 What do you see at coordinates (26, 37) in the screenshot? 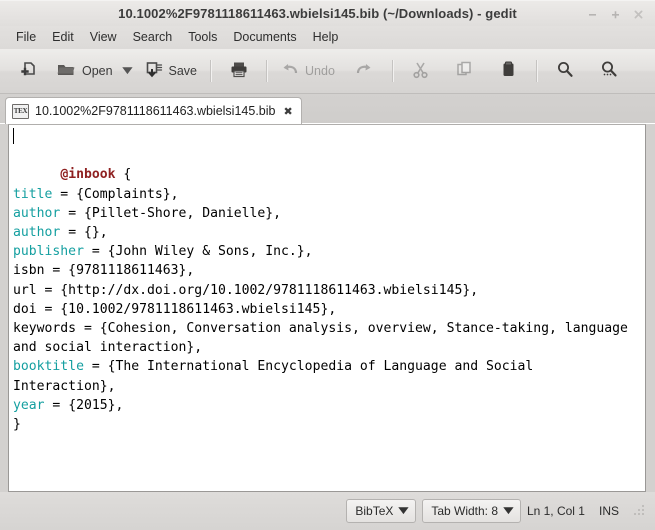
I see `menu-file: File` at bounding box center [26, 37].